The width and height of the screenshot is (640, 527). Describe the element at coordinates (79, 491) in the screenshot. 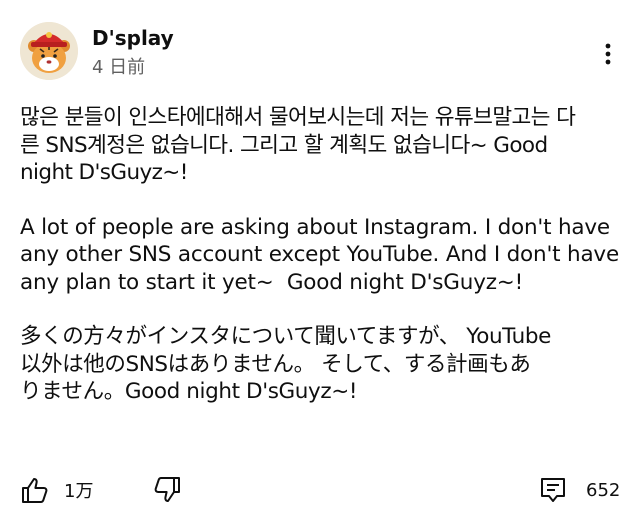

I see `like-count: 1万` at that location.